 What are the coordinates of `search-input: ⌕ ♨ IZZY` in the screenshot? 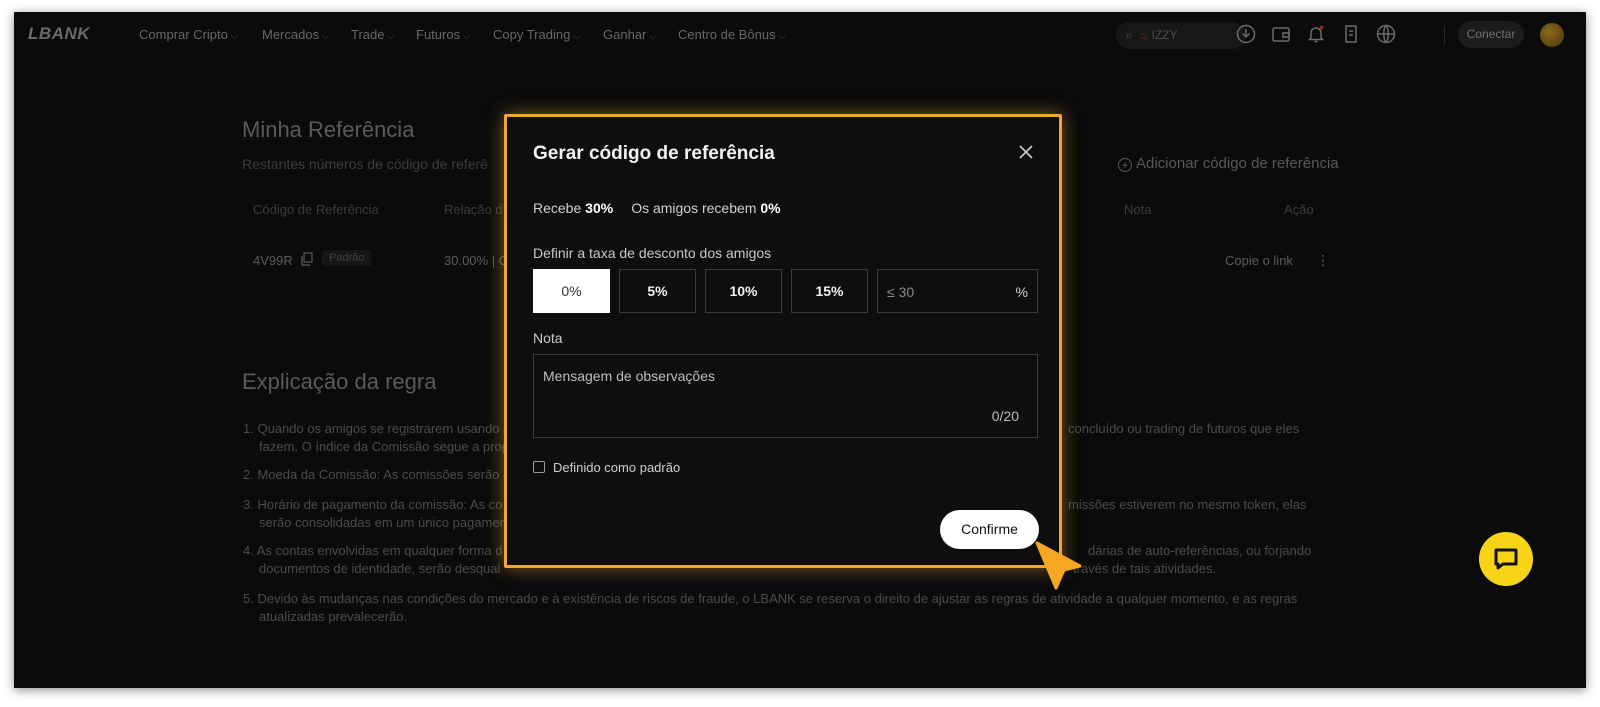 It's located at (1181, 35).